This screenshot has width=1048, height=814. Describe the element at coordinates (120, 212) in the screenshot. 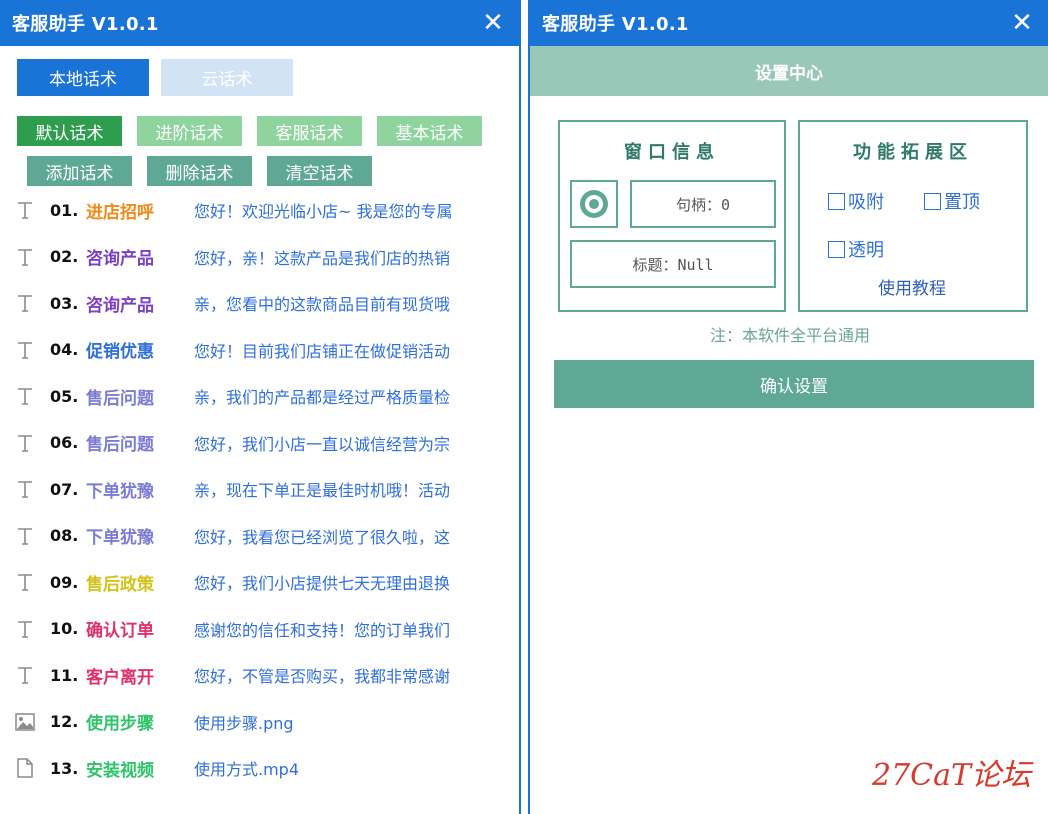

I see `item-category: 进店招呼` at that location.